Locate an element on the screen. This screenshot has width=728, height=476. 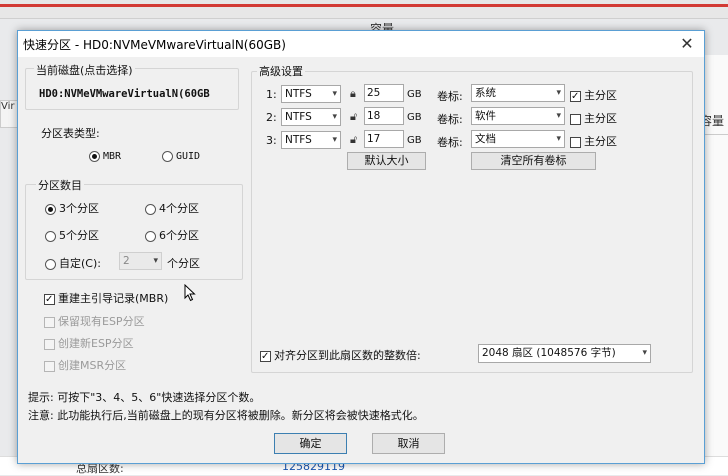
row-3-fs-select: NTFS ▾ is located at coordinates (311, 140).